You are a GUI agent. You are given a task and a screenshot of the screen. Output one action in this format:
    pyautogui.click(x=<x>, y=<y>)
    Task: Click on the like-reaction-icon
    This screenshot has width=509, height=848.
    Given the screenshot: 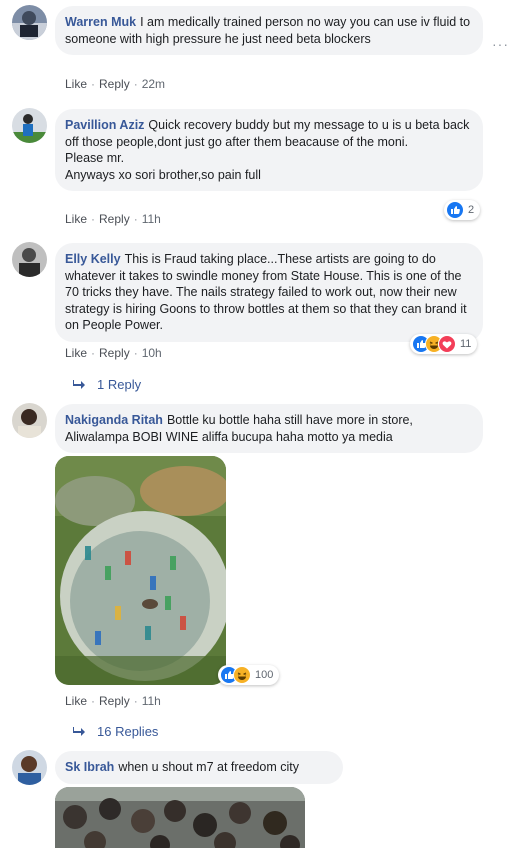 What is the action you would take?
    pyautogui.click(x=455, y=210)
    